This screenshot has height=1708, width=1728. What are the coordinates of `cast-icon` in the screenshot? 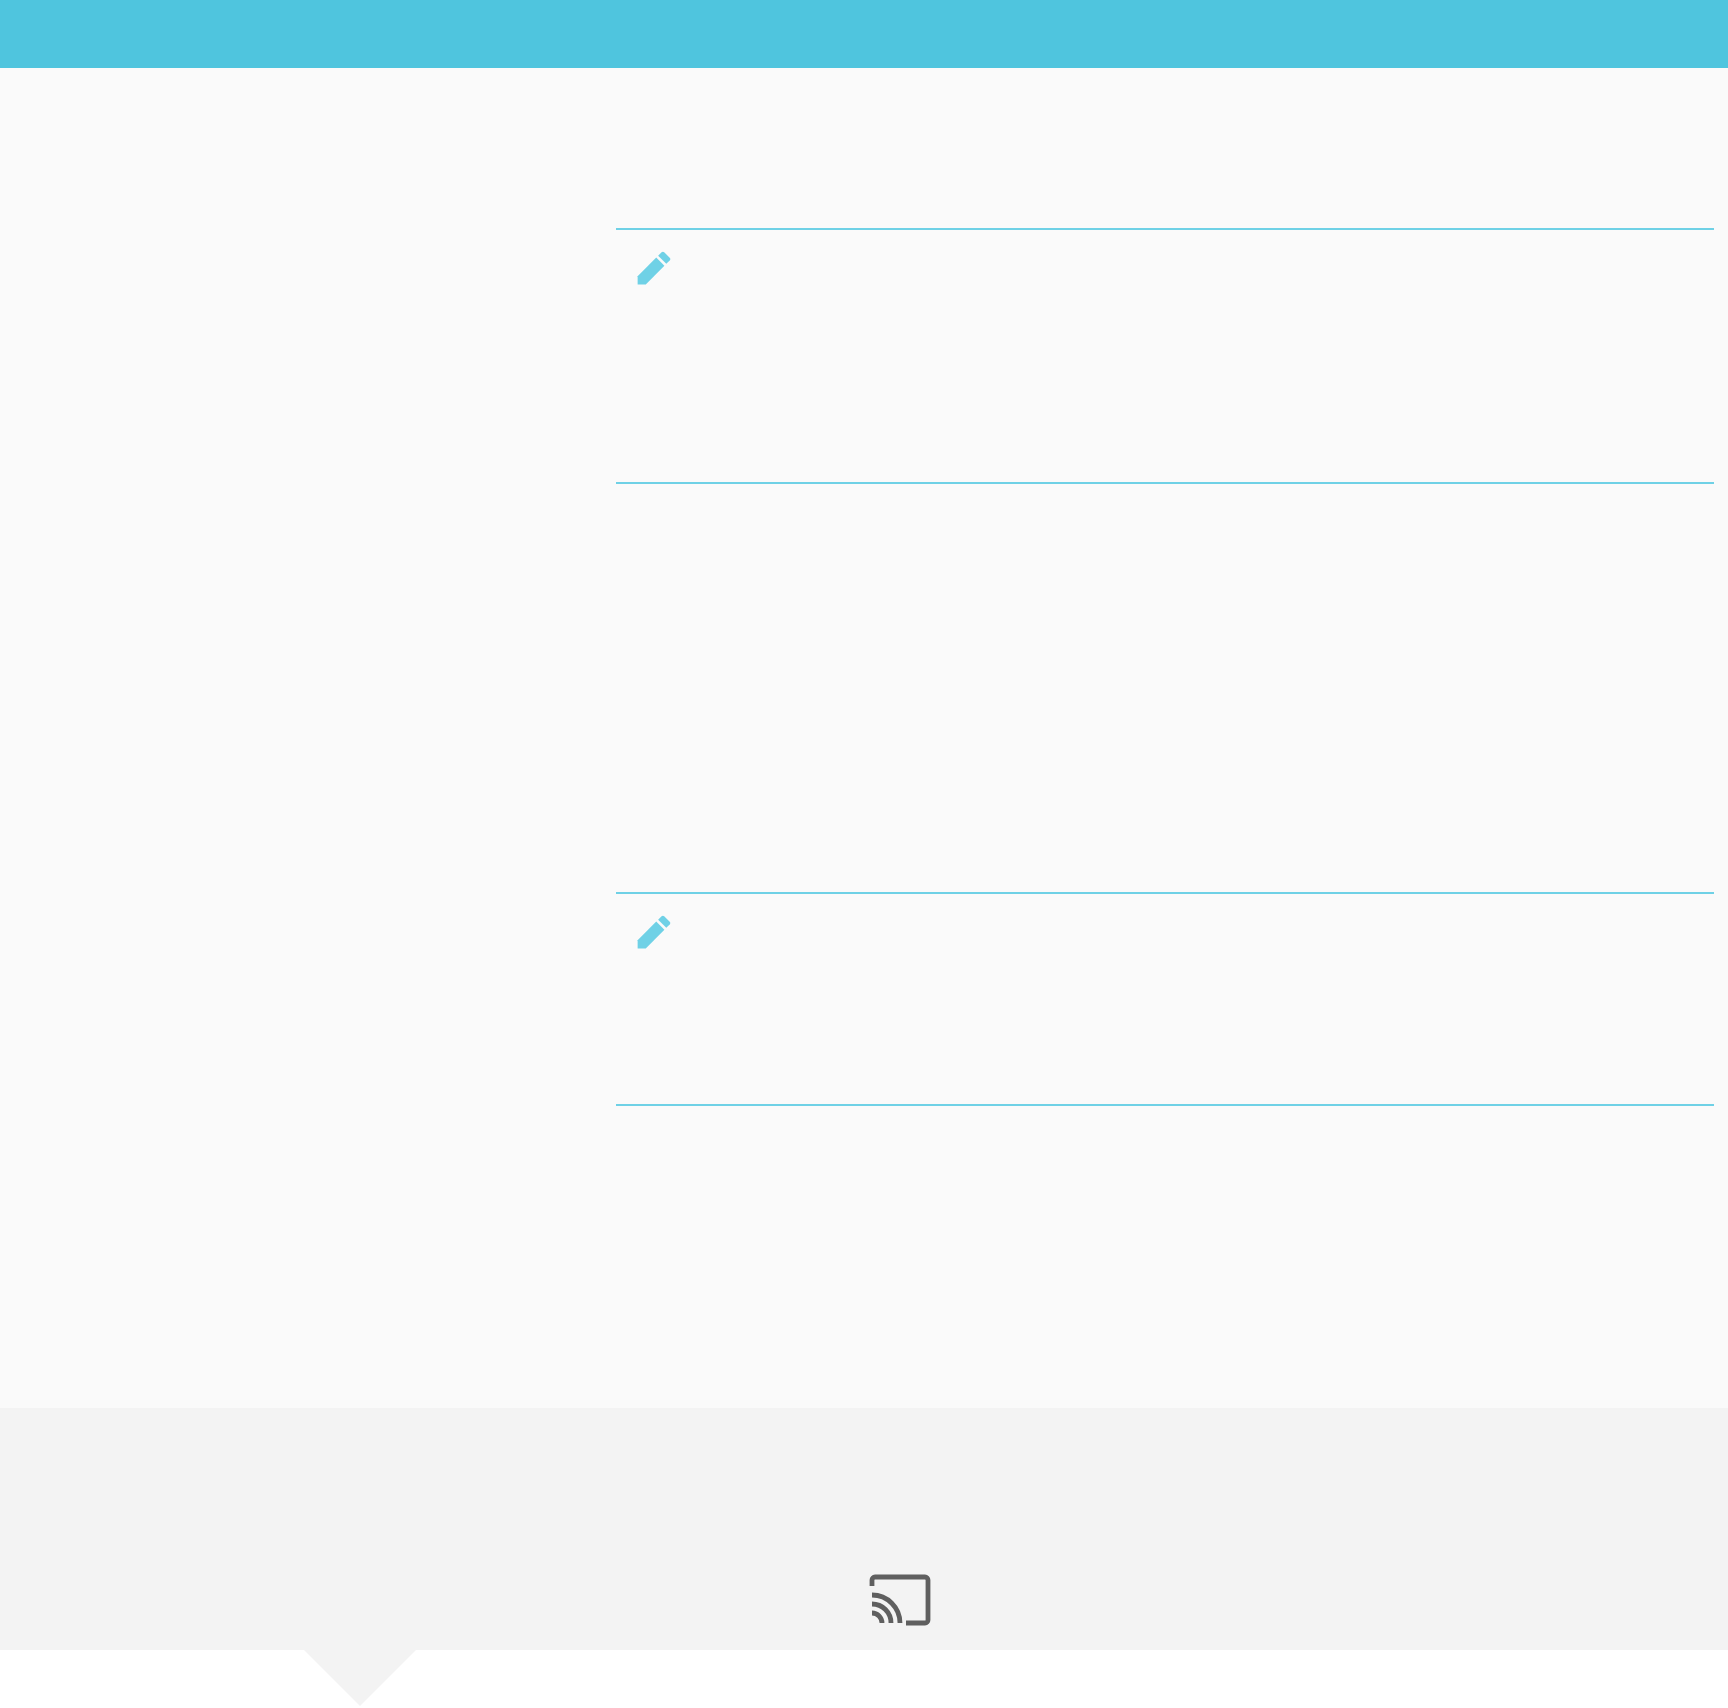 It's located at (900, 1600).